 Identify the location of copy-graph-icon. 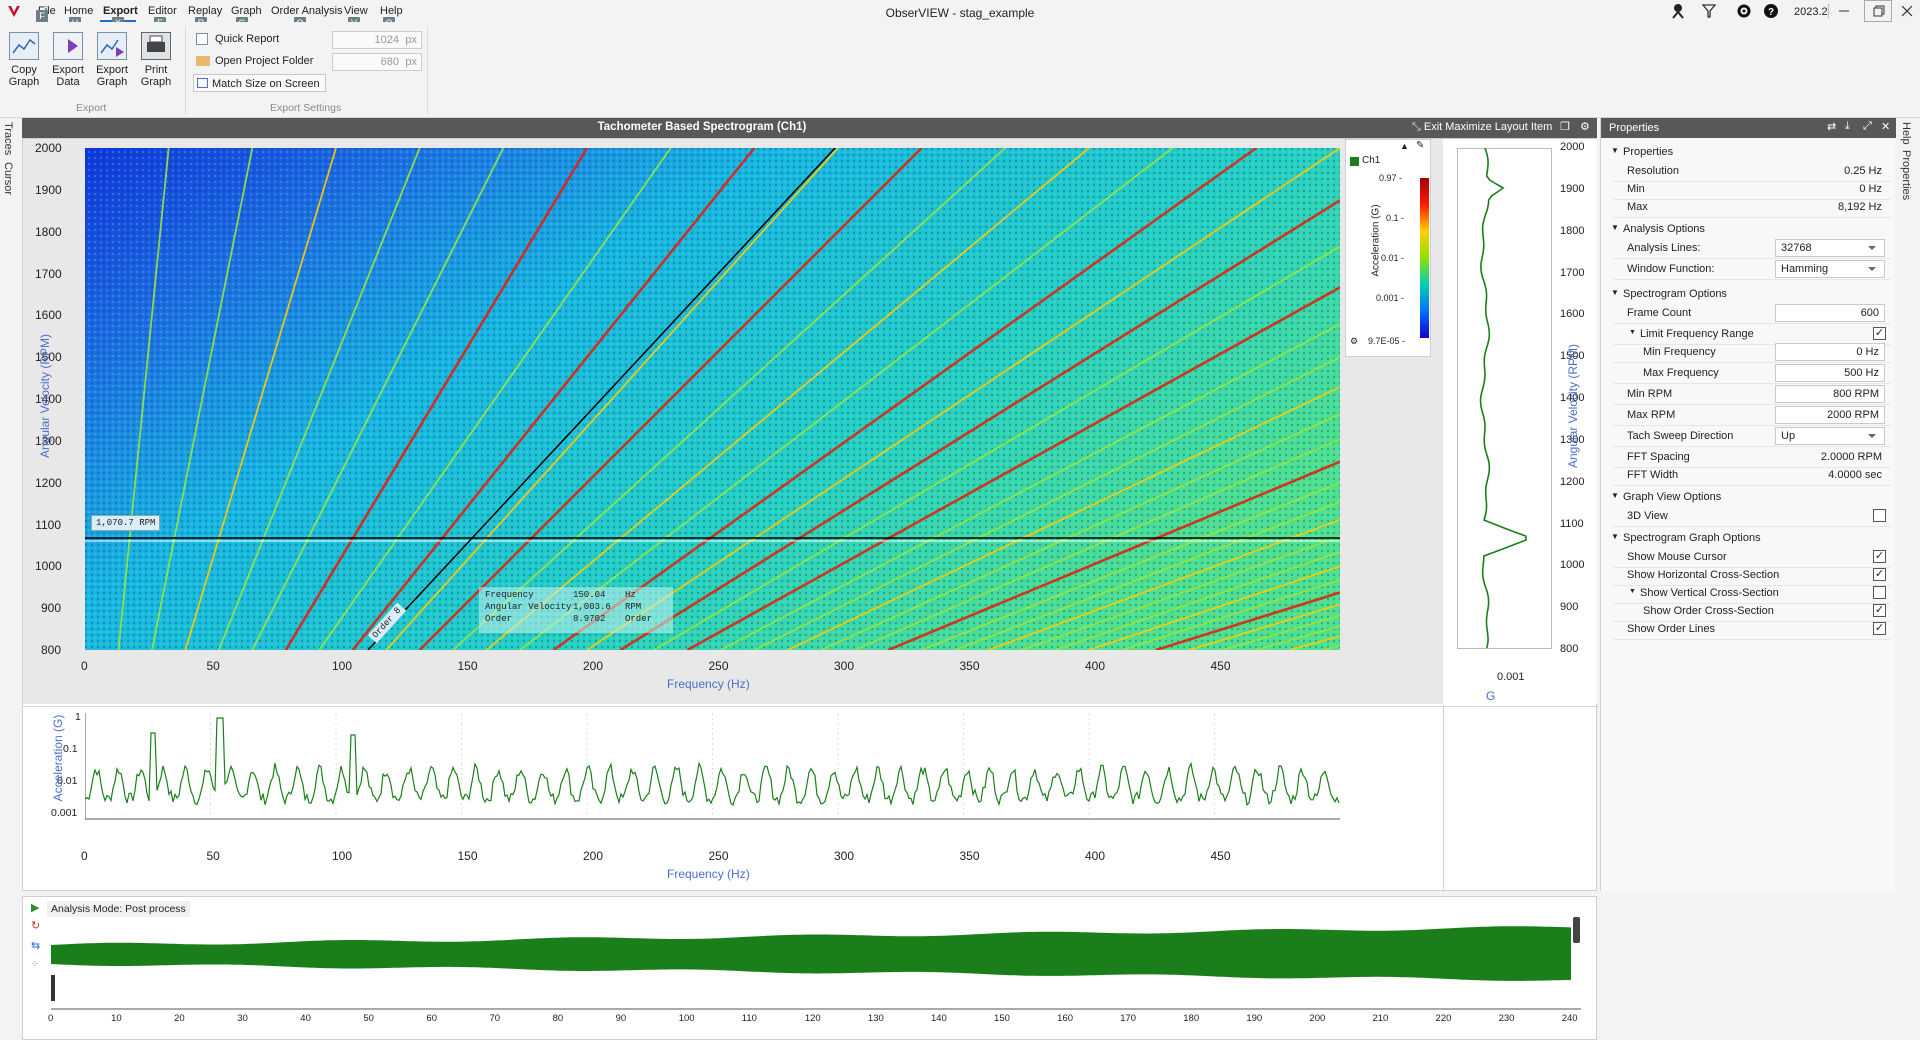
(24, 46).